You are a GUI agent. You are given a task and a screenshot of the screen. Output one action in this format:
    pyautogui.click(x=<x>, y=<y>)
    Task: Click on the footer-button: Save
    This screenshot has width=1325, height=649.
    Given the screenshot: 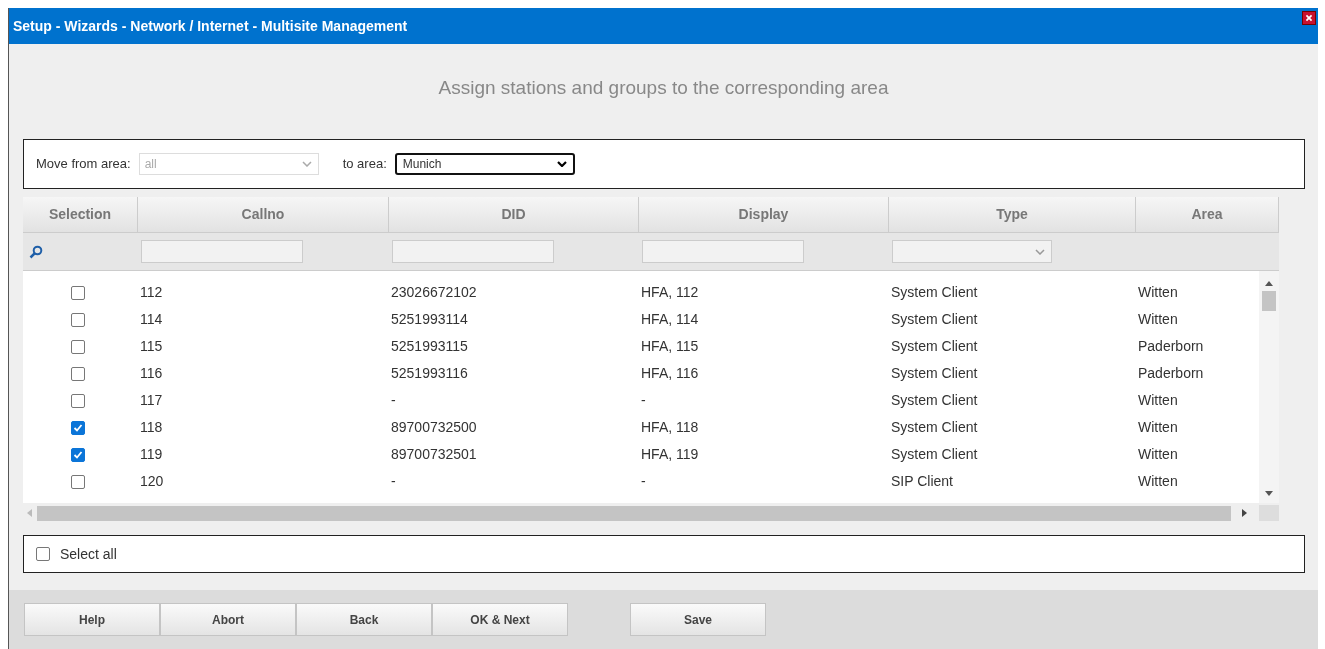 What is the action you would take?
    pyautogui.click(x=698, y=619)
    